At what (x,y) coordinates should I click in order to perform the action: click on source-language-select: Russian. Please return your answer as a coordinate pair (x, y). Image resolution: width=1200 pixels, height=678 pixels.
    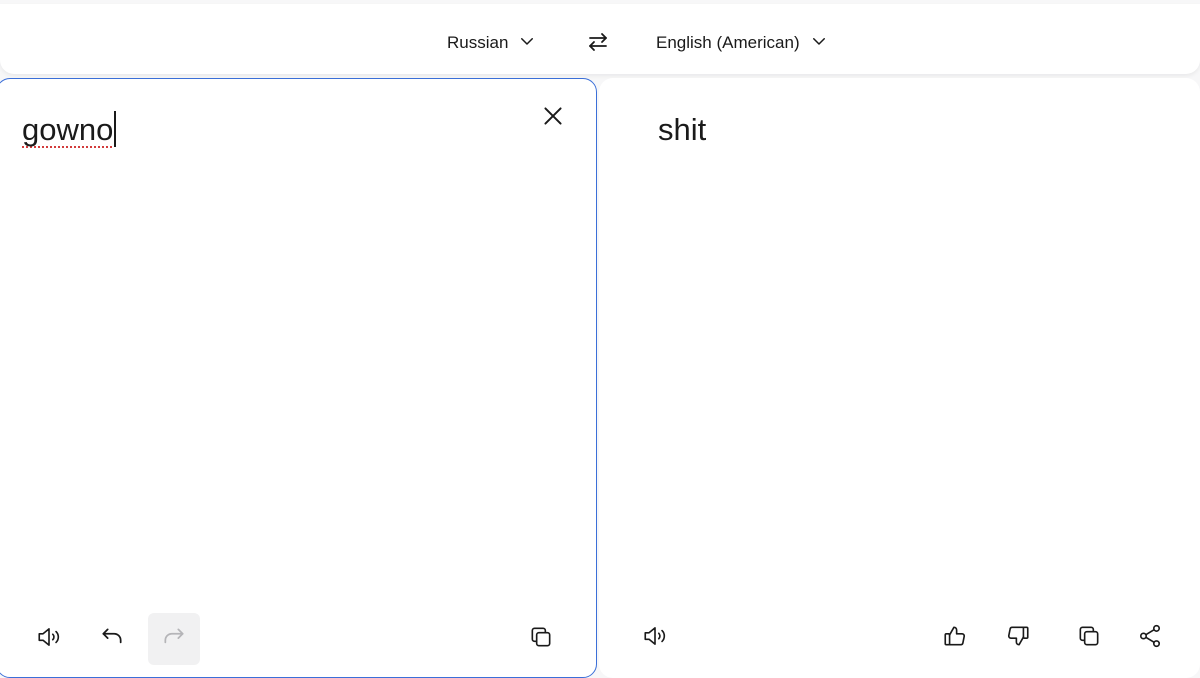
    Looking at the image, I should click on (491, 43).